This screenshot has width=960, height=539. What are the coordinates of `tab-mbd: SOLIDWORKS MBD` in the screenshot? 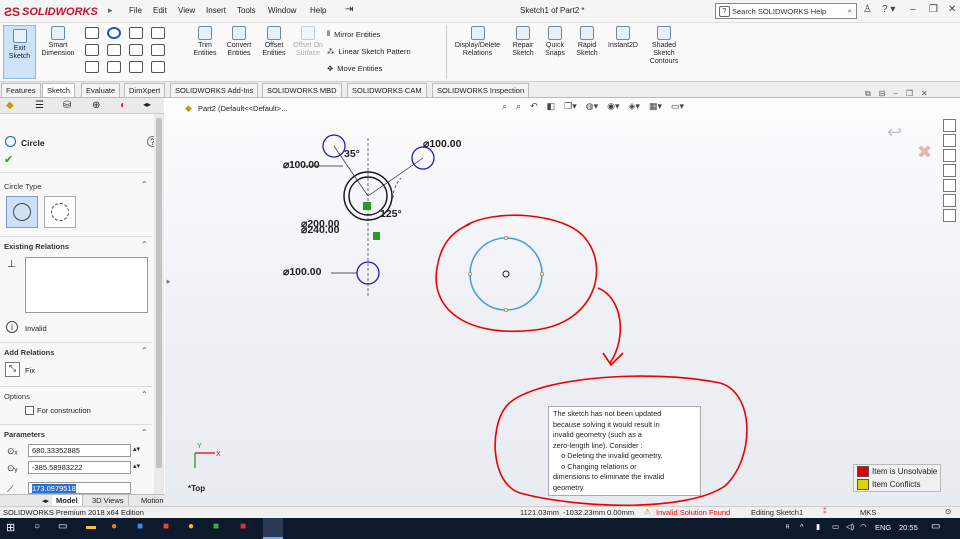 It's located at (302, 90).